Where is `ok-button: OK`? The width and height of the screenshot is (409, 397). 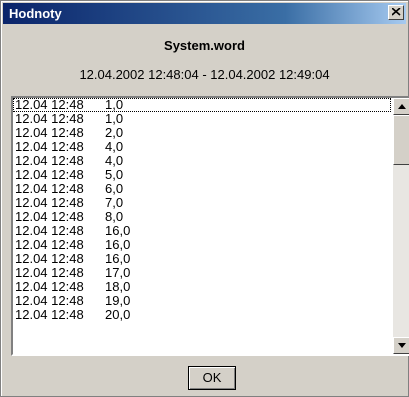 ok-button: OK is located at coordinates (212, 378).